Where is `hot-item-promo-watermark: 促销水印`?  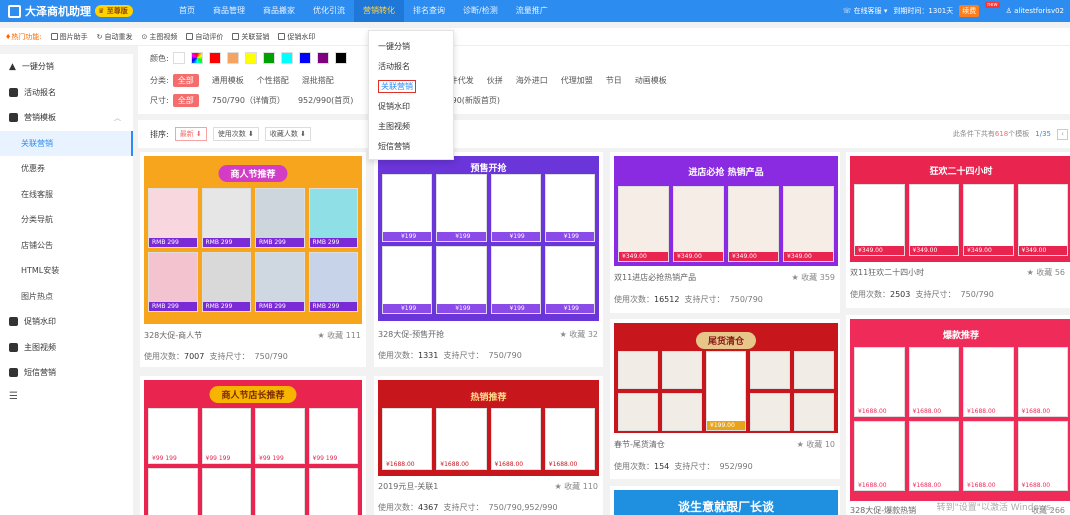
hot-item-promo-watermark: 促销水印 is located at coordinates (296, 37).